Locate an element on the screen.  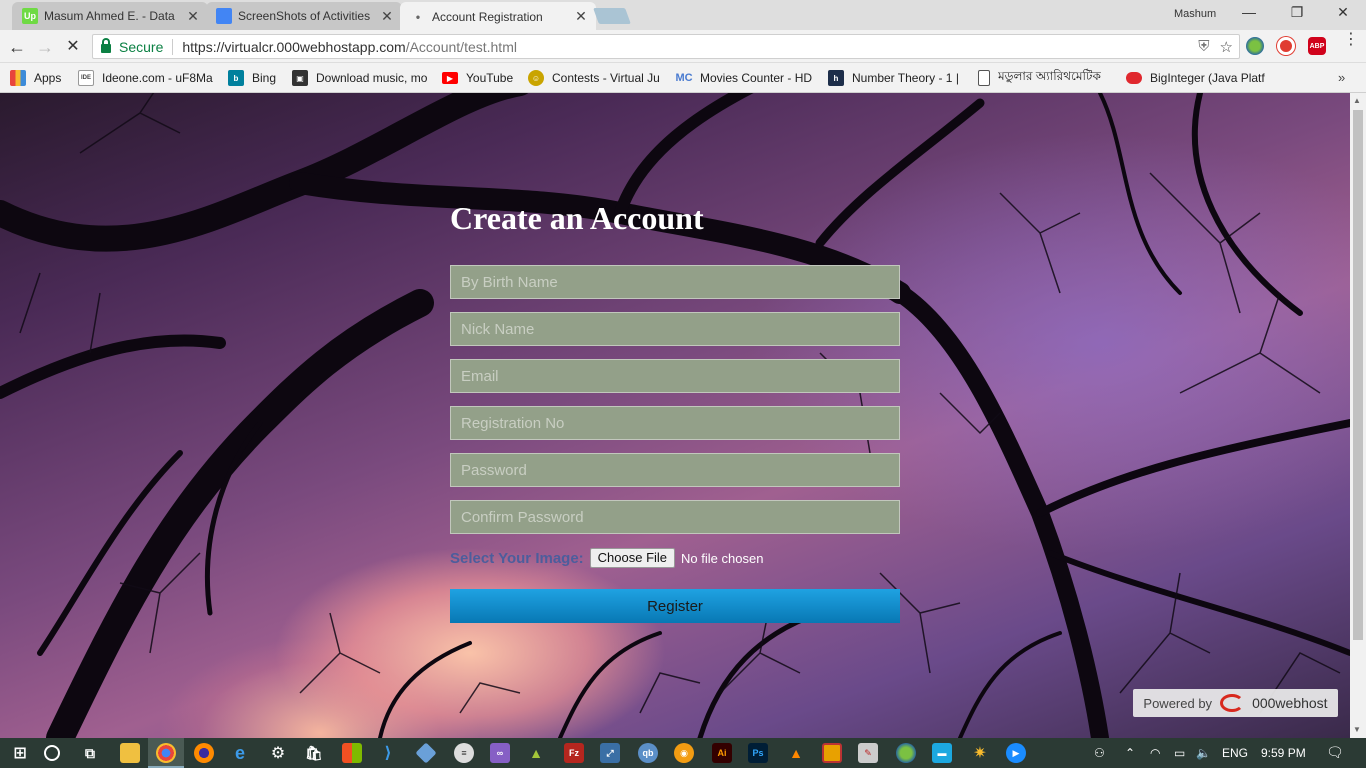
lock-icon is located at coordinates (106, 45).